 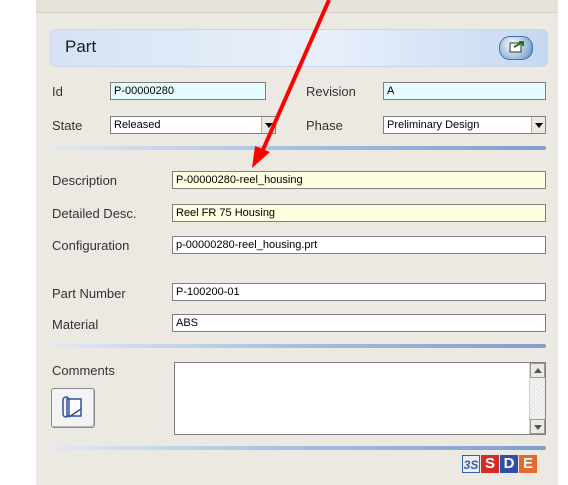 I want to click on export-icon, so click(x=516, y=47).